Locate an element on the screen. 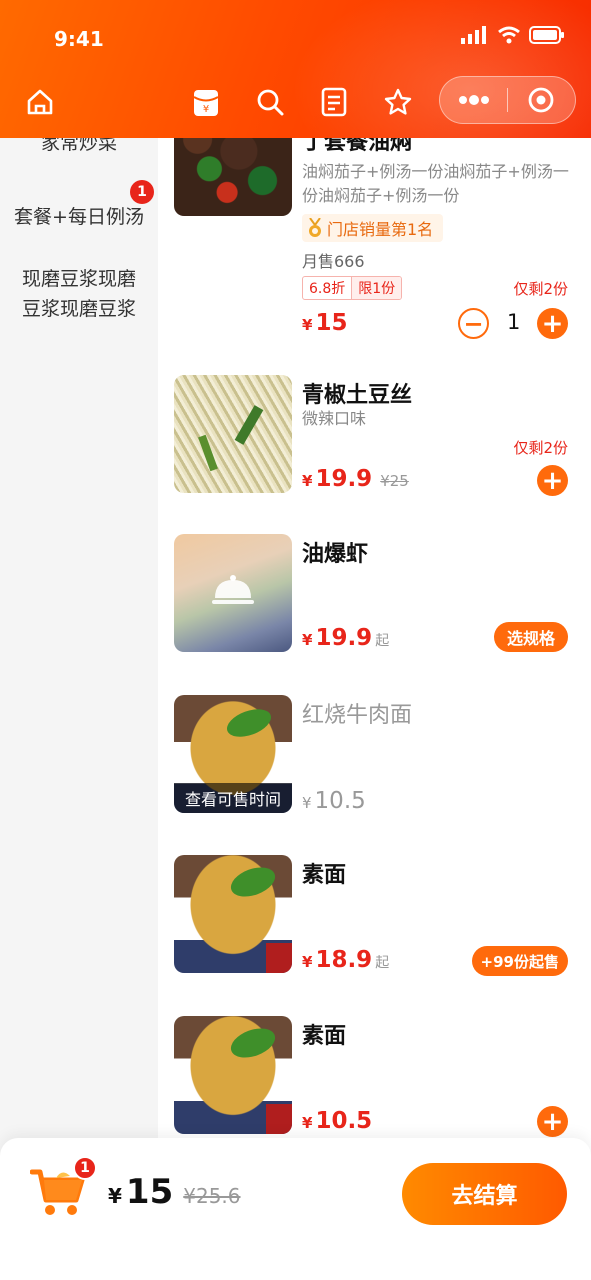  category-item-active: 套餐+每日例汤 is located at coordinates (79, 217).